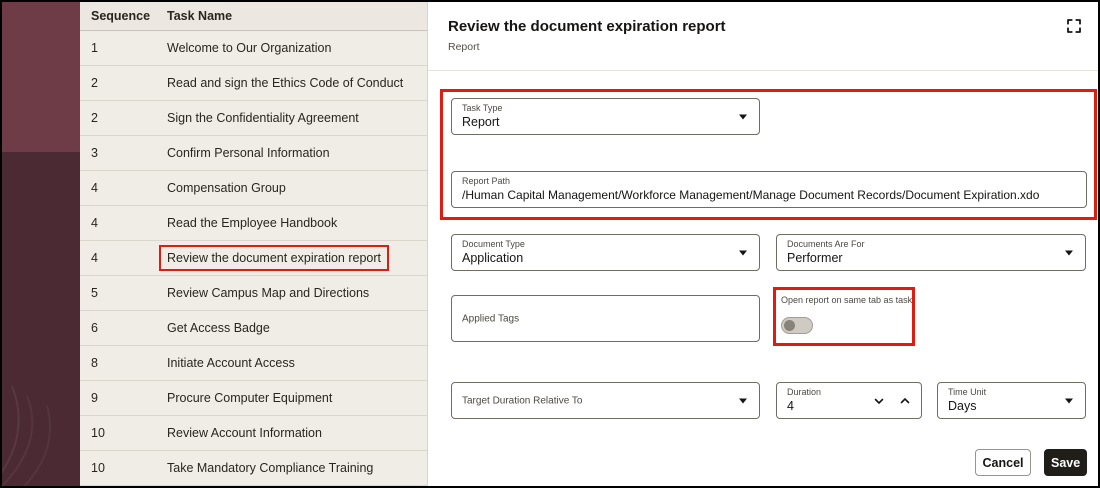 The width and height of the screenshot is (1100, 488). Describe the element at coordinates (481, 122) in the screenshot. I see `task-type-value: Report` at that location.